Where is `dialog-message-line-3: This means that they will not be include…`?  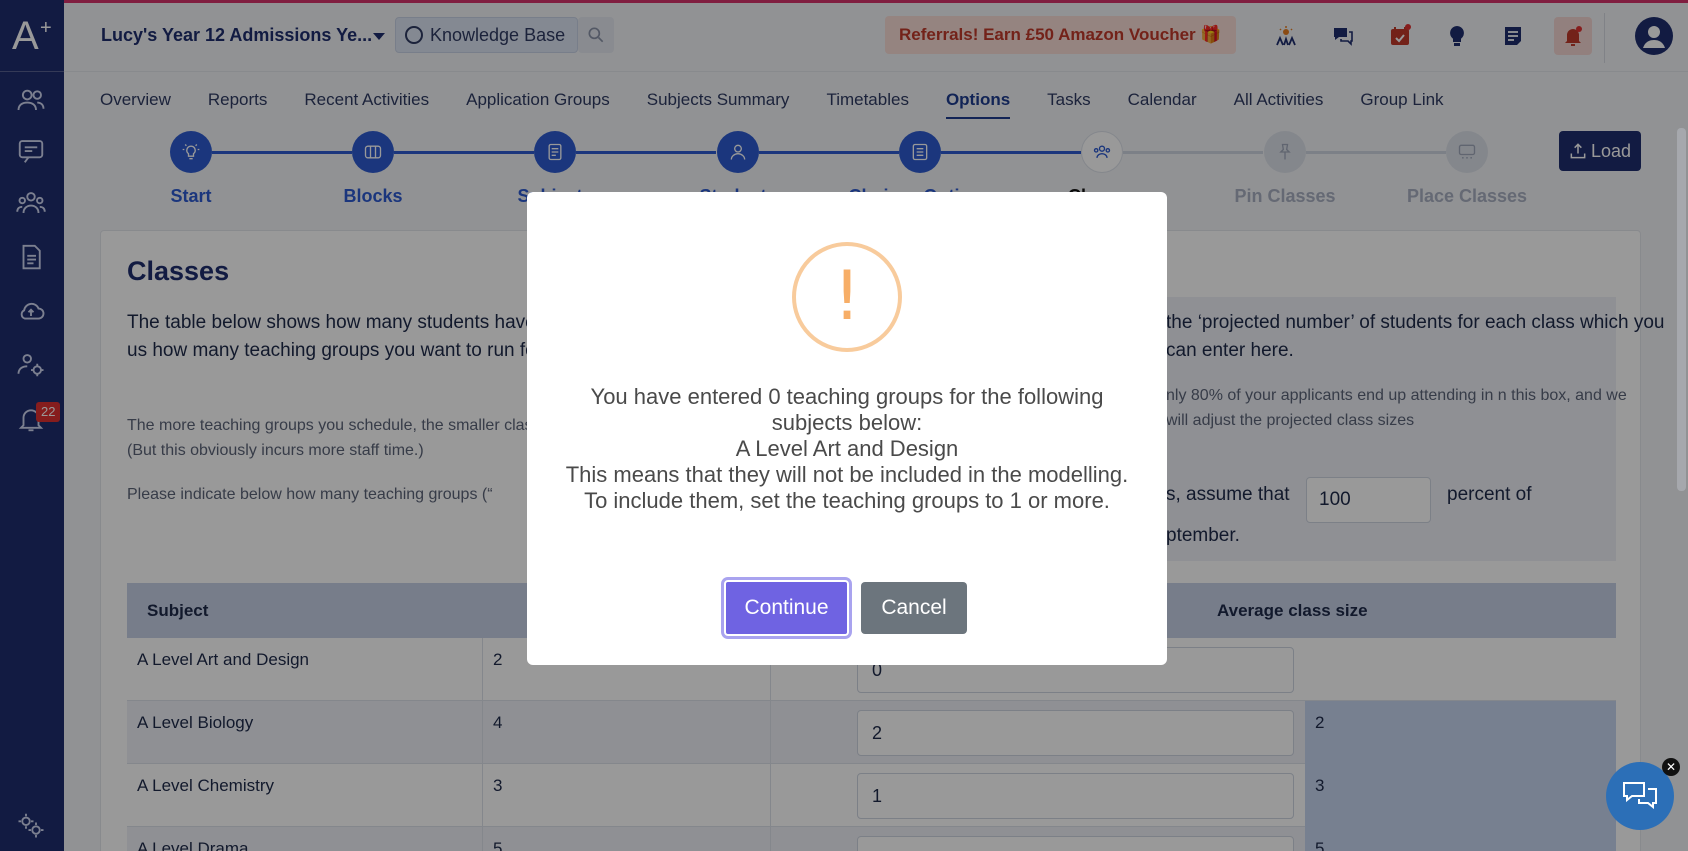 dialog-message-line-3: This means that they will not be include… is located at coordinates (847, 487).